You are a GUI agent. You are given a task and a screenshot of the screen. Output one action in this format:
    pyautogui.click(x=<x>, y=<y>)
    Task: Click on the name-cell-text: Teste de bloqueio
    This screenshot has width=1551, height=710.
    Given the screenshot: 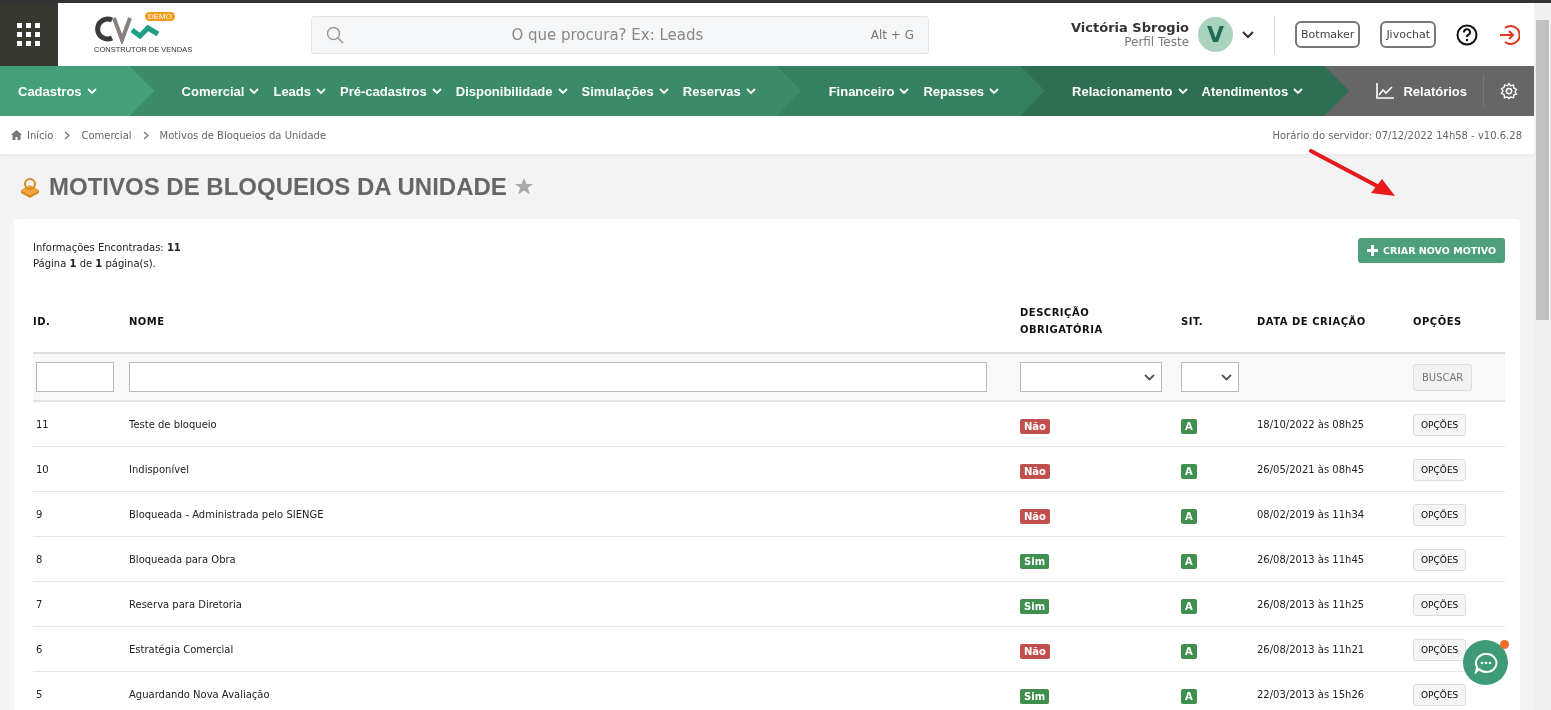 What is the action you would take?
    pyautogui.click(x=173, y=424)
    